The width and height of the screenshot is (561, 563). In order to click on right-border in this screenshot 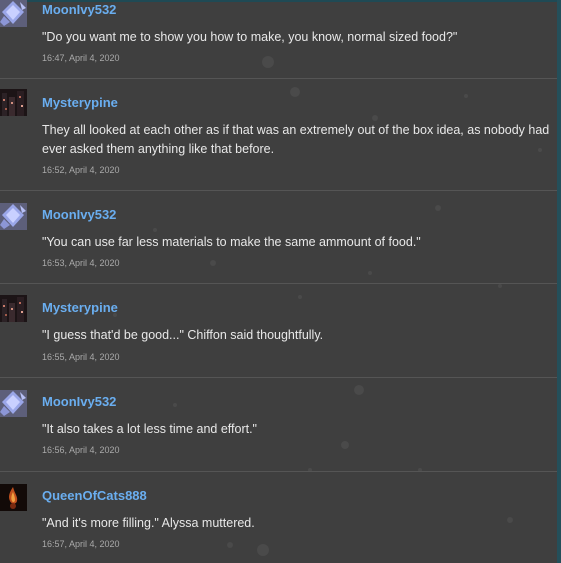, I will do `click(559, 281)`.